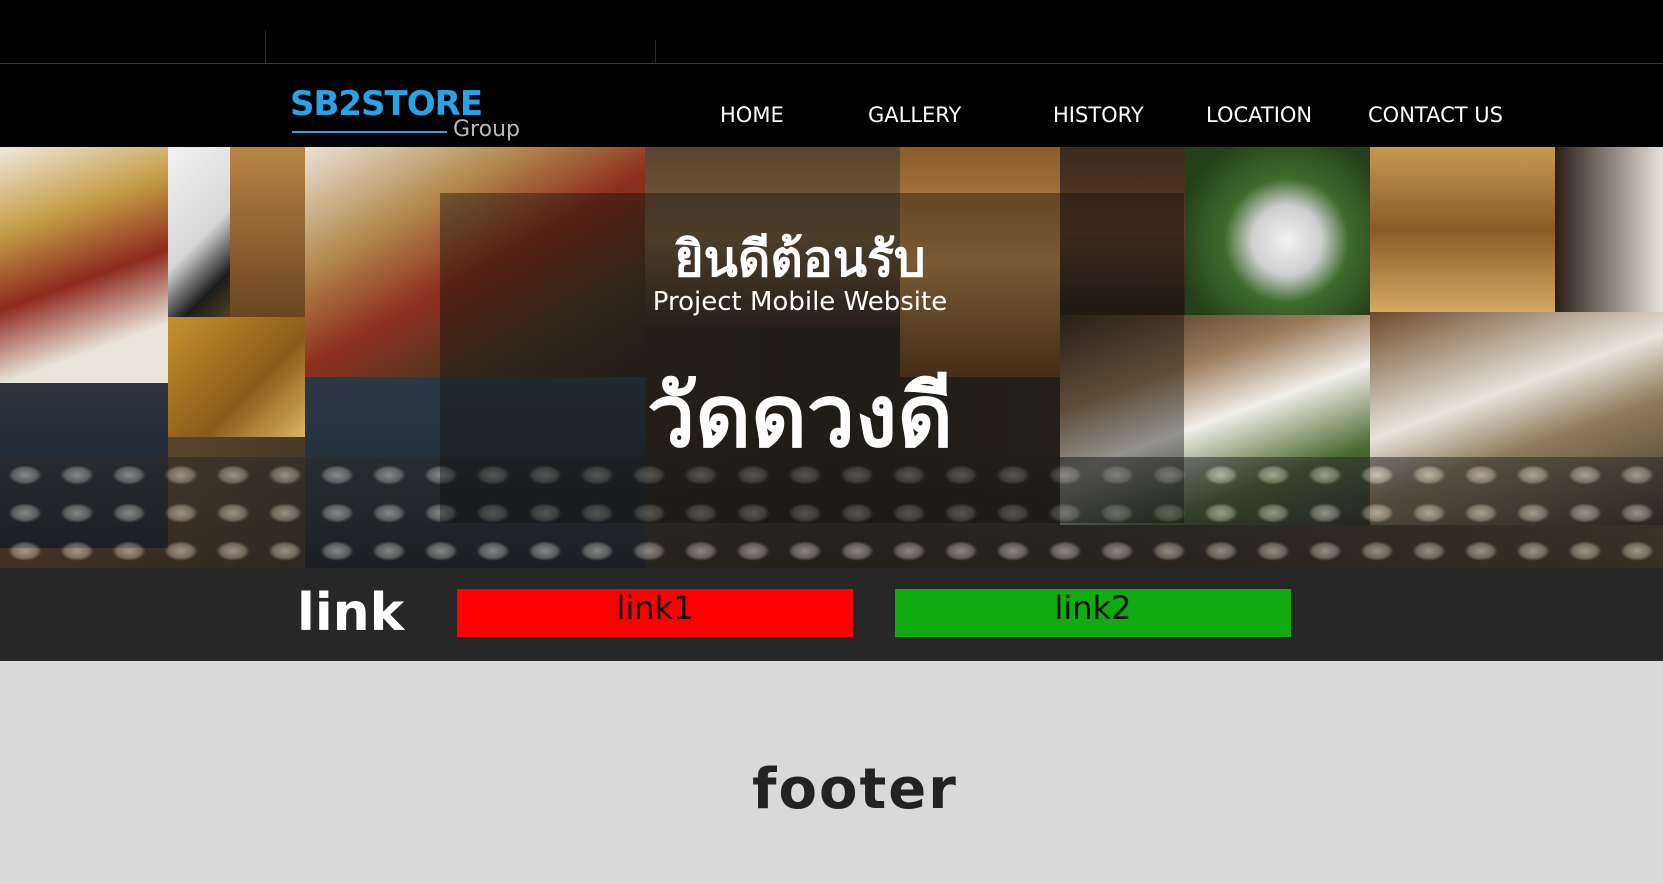 The width and height of the screenshot is (1663, 884). What do you see at coordinates (1098, 118) in the screenshot?
I see `nav-history: HISTORY` at bounding box center [1098, 118].